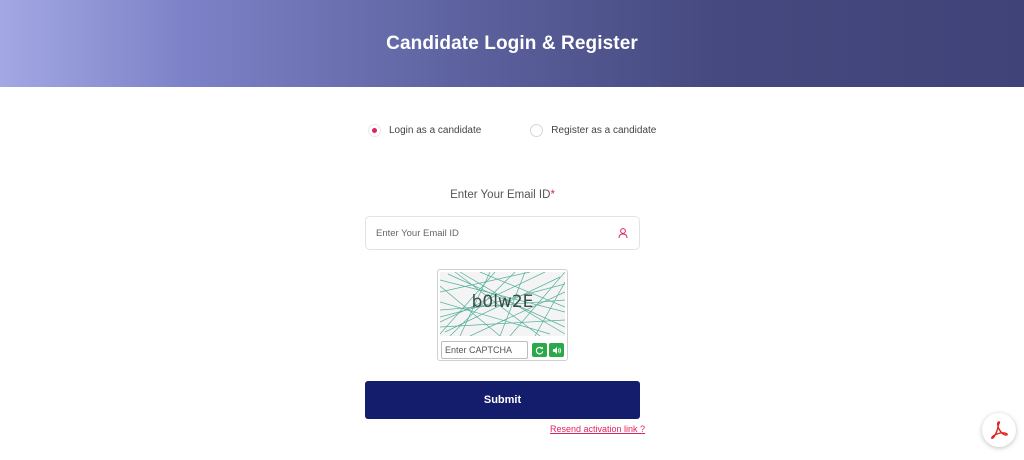 The height and width of the screenshot is (460, 1024). I want to click on email-label: Enter Your Email ID*, so click(502, 195).